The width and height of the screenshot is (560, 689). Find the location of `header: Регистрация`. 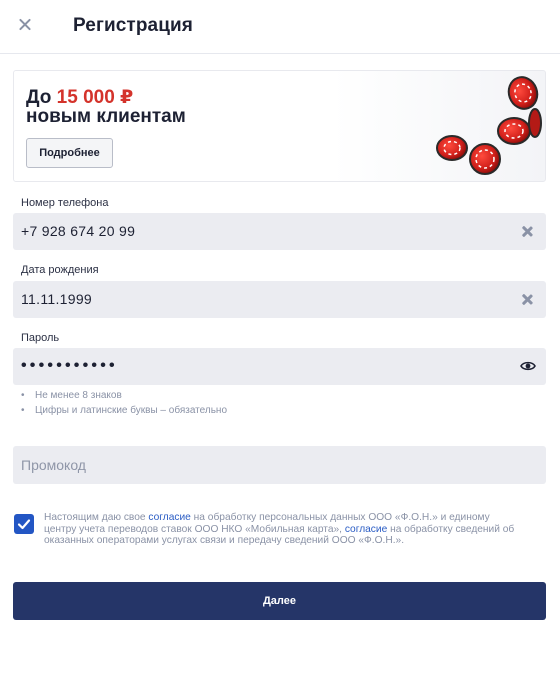

header: Регистрация is located at coordinates (280, 27).